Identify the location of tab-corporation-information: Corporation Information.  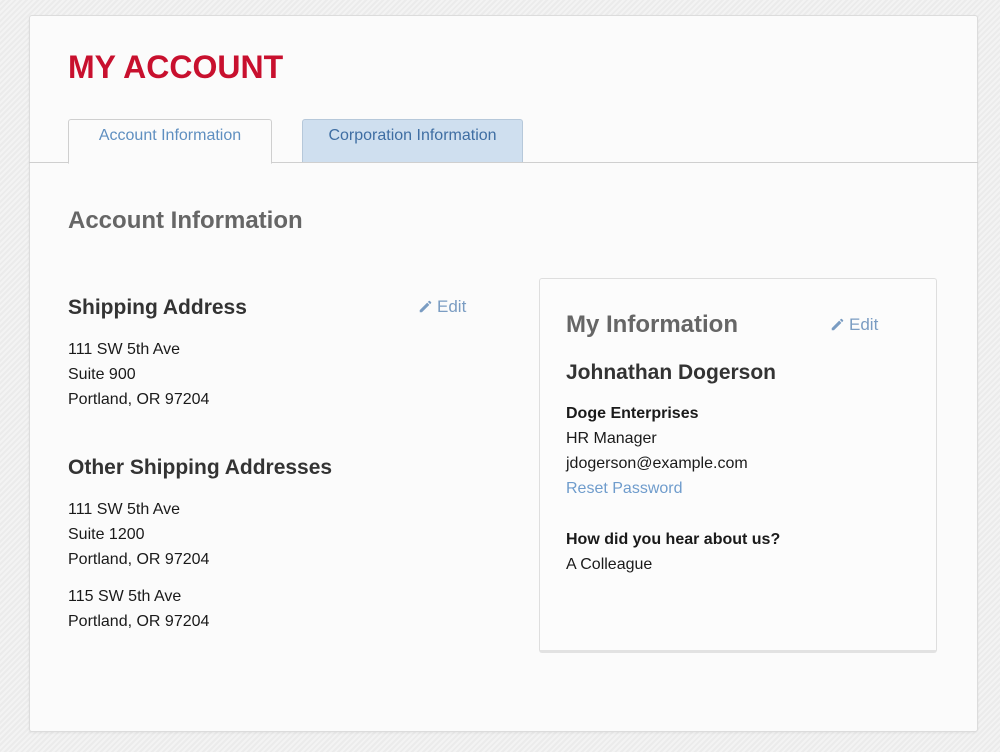
(412, 141).